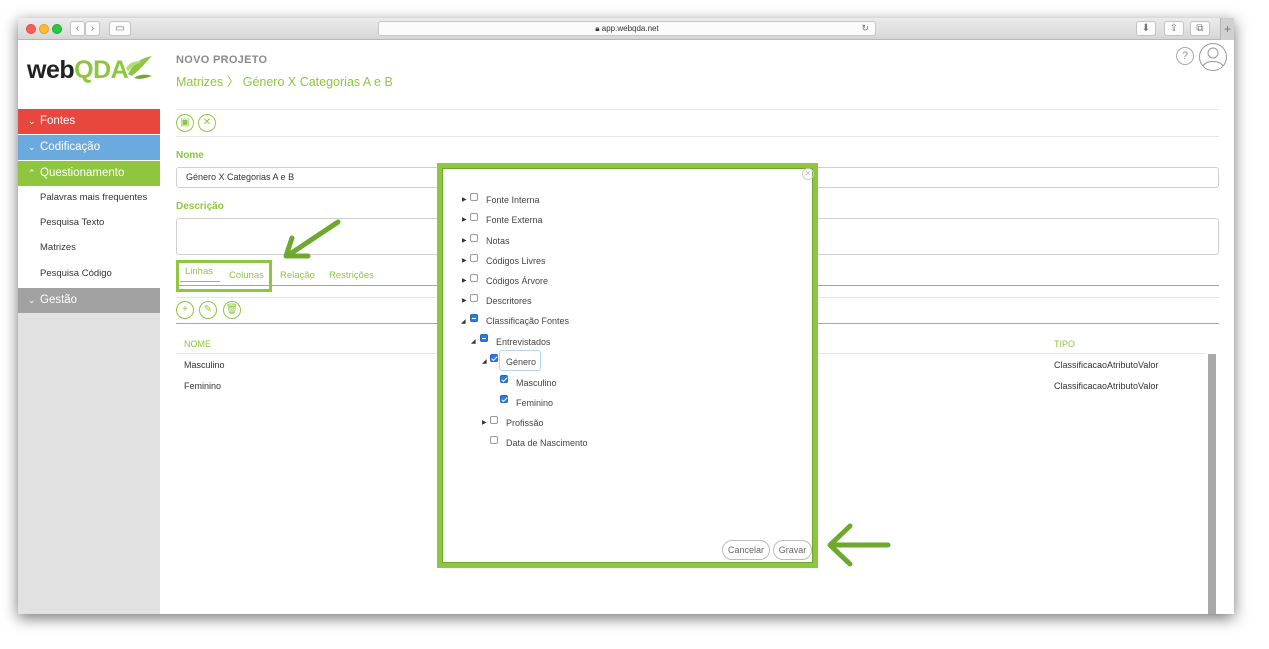 This screenshot has height=649, width=1269. Describe the element at coordinates (199, 82) in the screenshot. I see `breadcrumb-root: Matrizes` at that location.